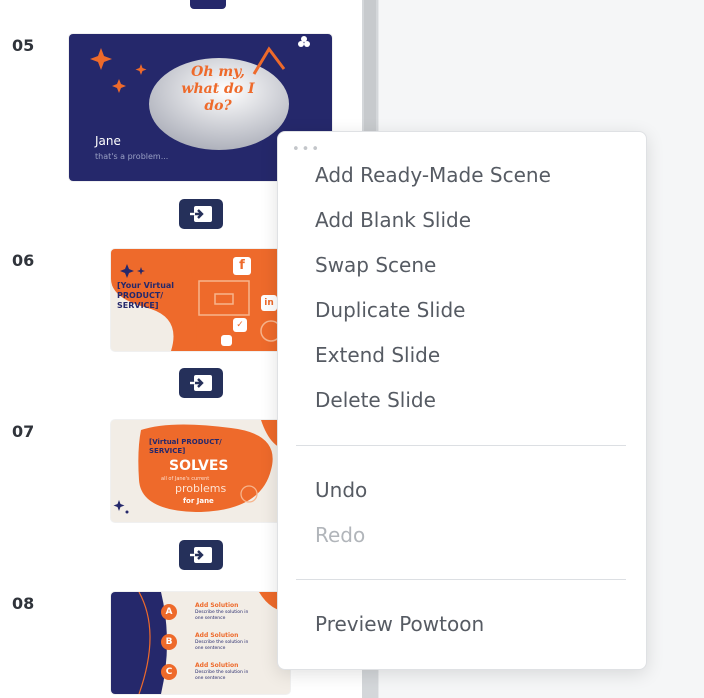  What do you see at coordinates (200, 300) in the screenshot?
I see `slide-thumbnail-06: f in ✓ [Your Virtual PRODUCT/ SERVICE]` at bounding box center [200, 300].